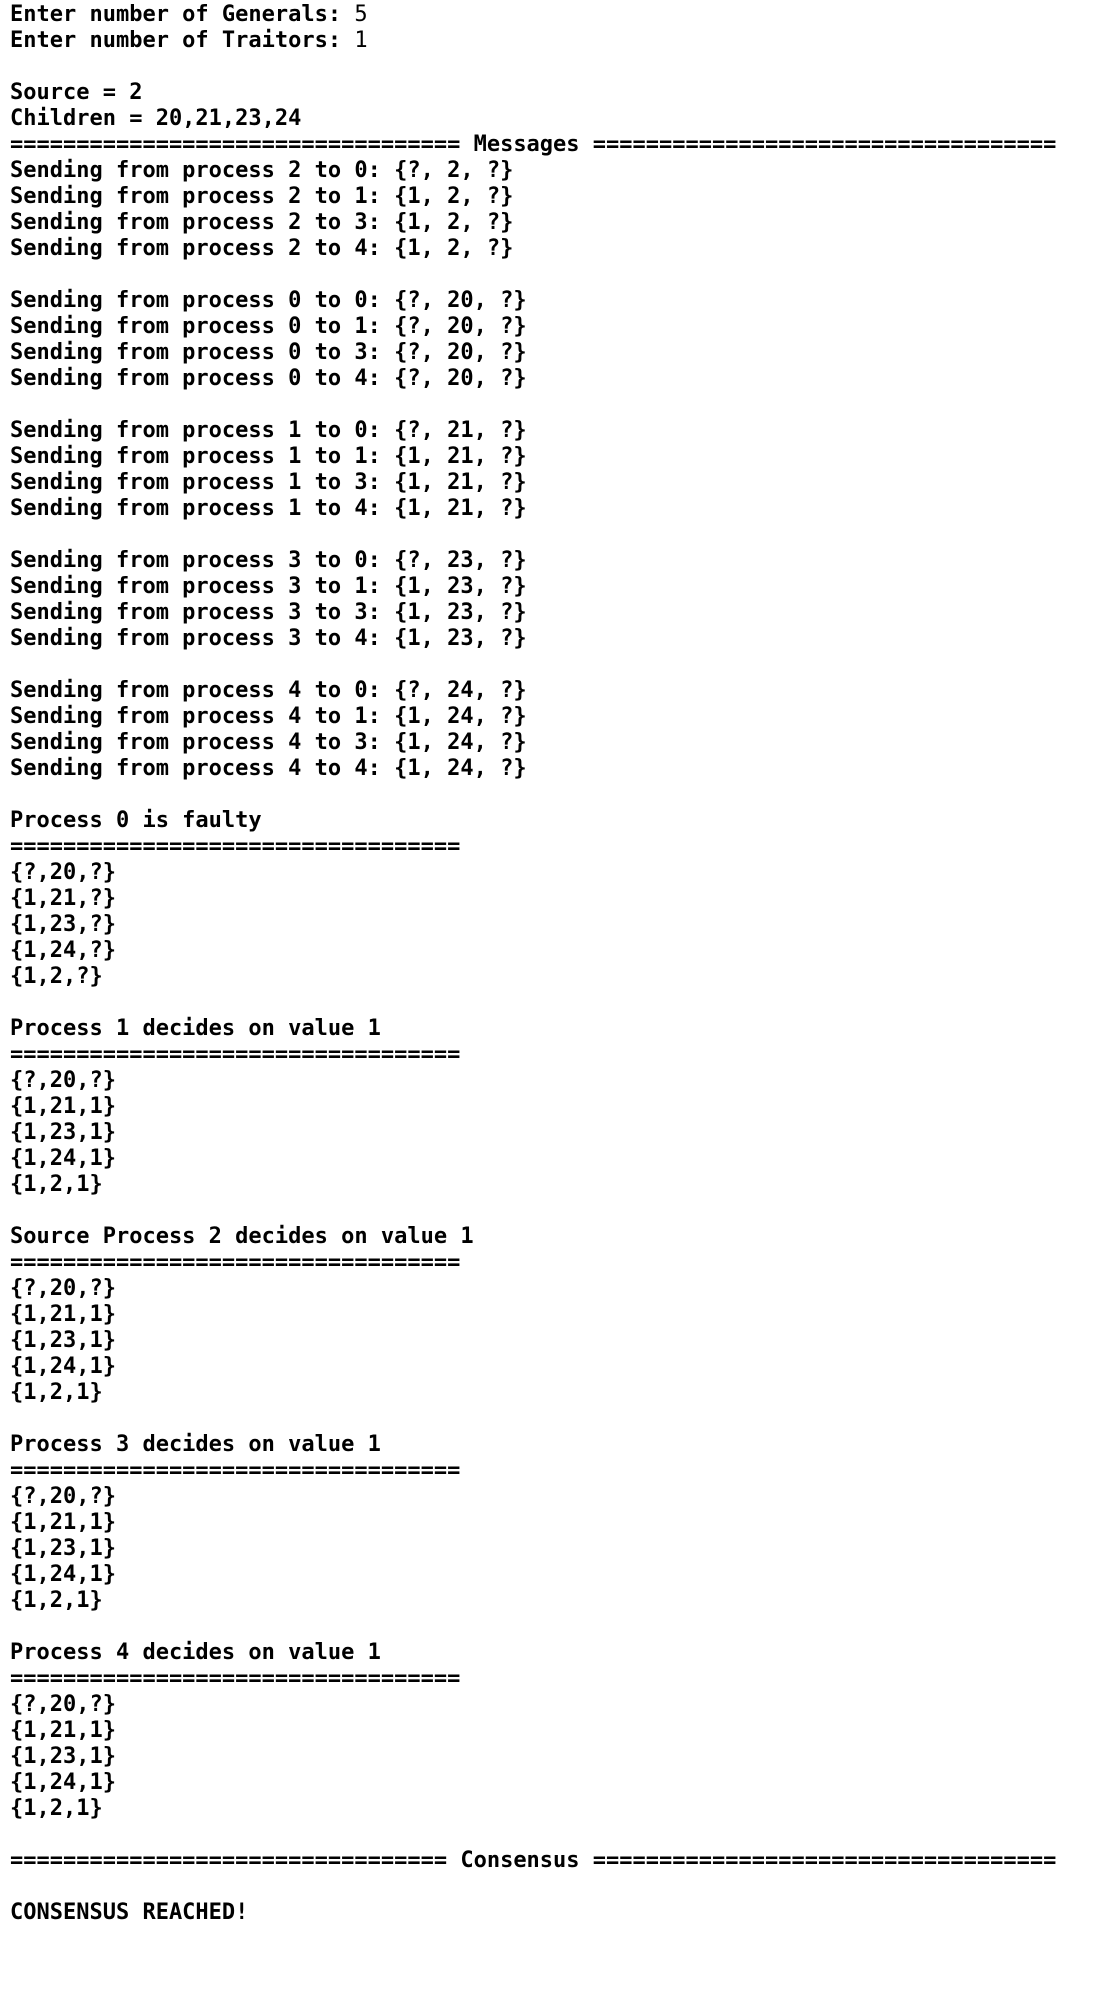  I want to click on process-value-line: {1,2,?}, so click(56, 976).